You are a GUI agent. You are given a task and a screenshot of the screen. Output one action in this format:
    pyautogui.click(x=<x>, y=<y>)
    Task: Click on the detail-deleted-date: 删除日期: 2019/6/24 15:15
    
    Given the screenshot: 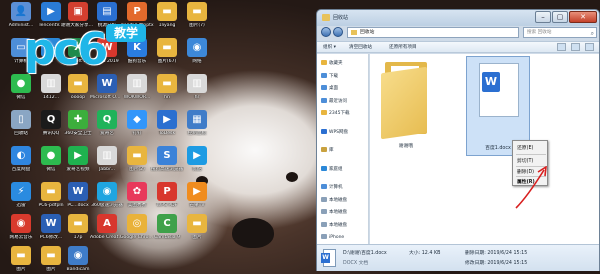 What is the action you would take?
    pyautogui.click(x=496, y=253)
    